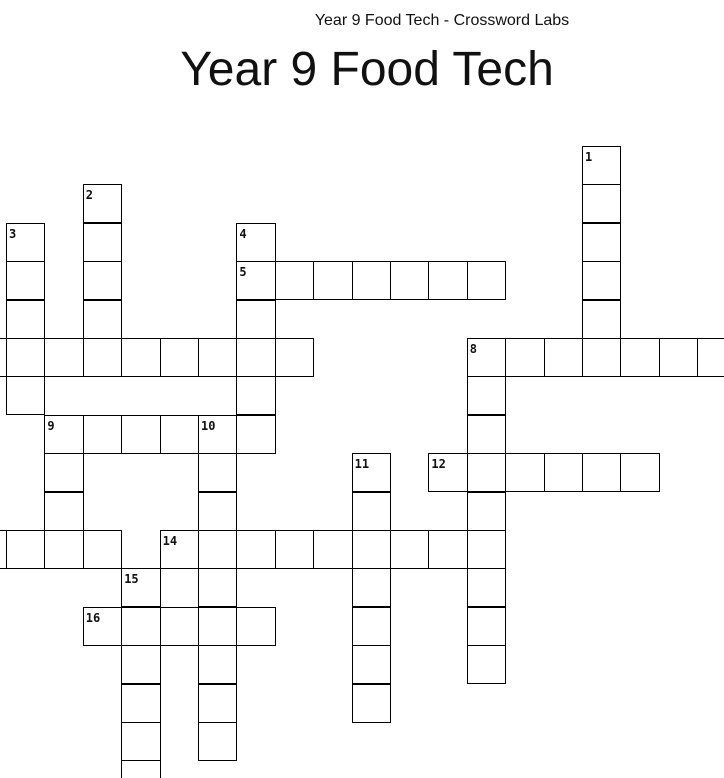 The height and width of the screenshot is (778, 724). Describe the element at coordinates (256, 242) in the screenshot. I see `crossword-cell: 4` at that location.